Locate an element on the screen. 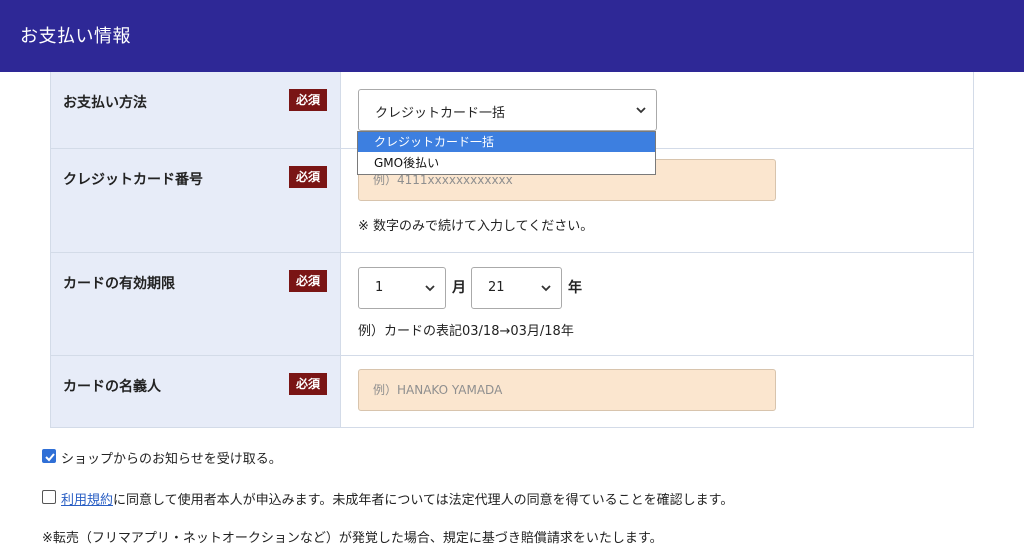  terms-checkbox is located at coordinates (49, 497).